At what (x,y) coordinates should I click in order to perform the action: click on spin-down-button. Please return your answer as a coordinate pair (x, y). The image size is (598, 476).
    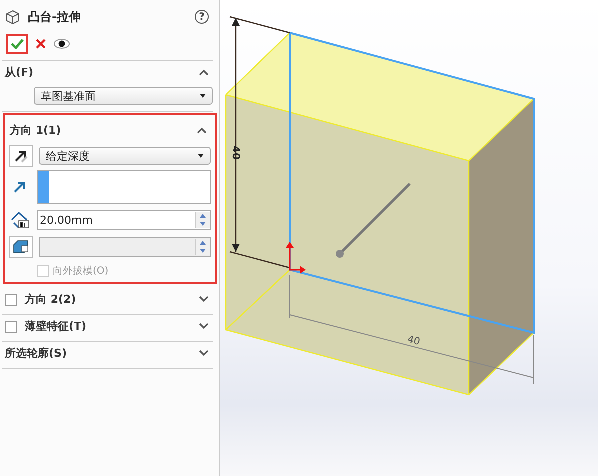
    Looking at the image, I should click on (203, 224).